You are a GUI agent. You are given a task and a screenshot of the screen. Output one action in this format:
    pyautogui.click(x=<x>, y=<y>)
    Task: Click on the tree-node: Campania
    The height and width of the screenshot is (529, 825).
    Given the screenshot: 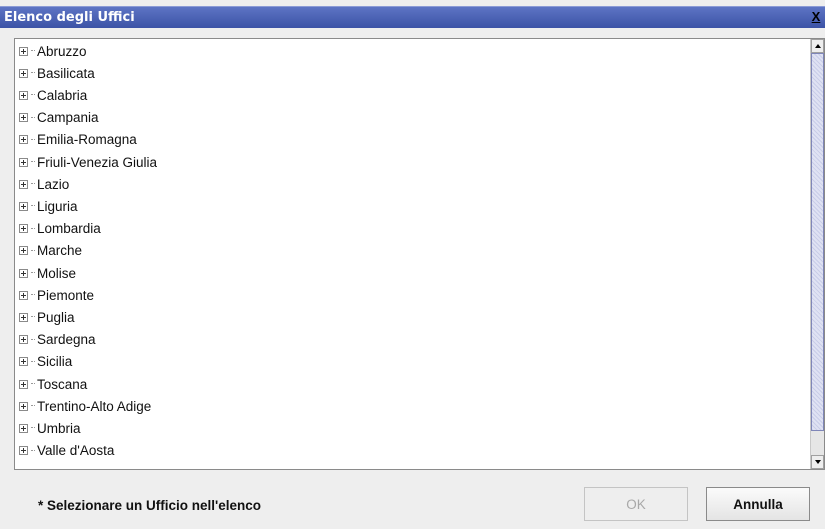 What is the action you would take?
    pyautogui.click(x=59, y=118)
    